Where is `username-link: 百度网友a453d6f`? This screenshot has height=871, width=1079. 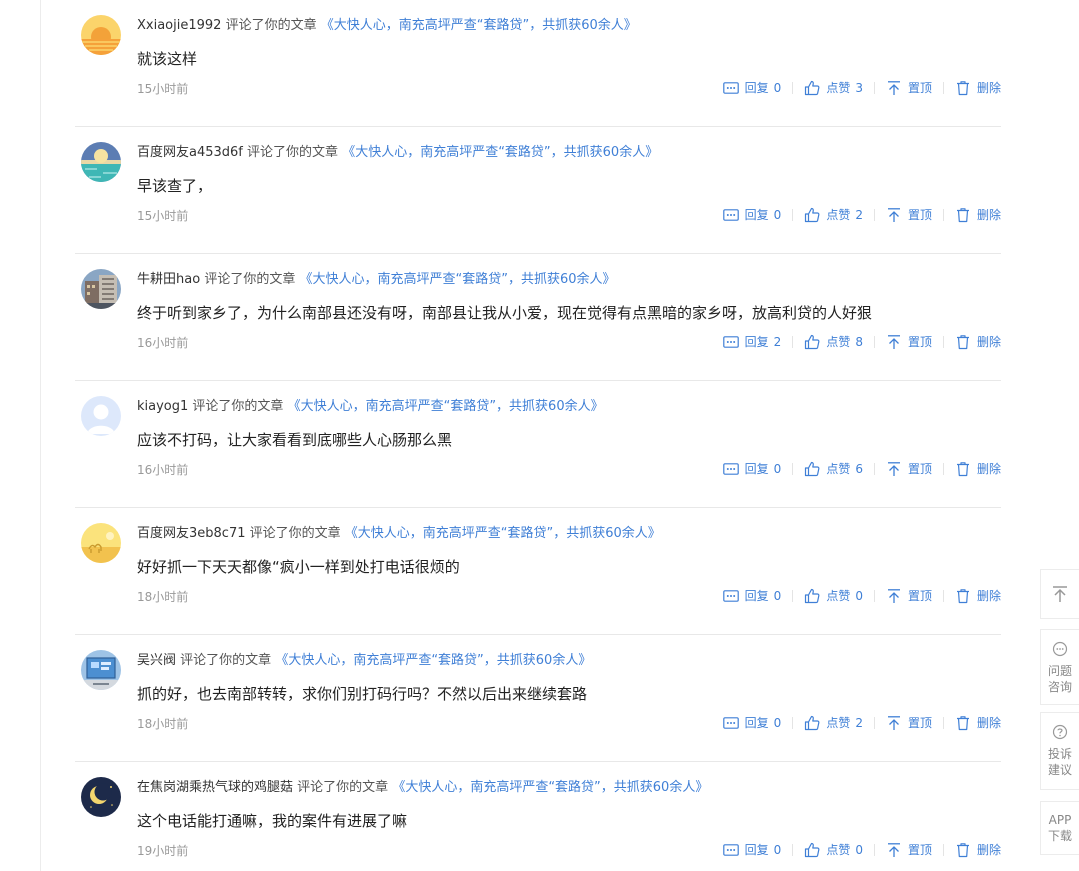
username-link: 百度网友a453d6f is located at coordinates (190, 152).